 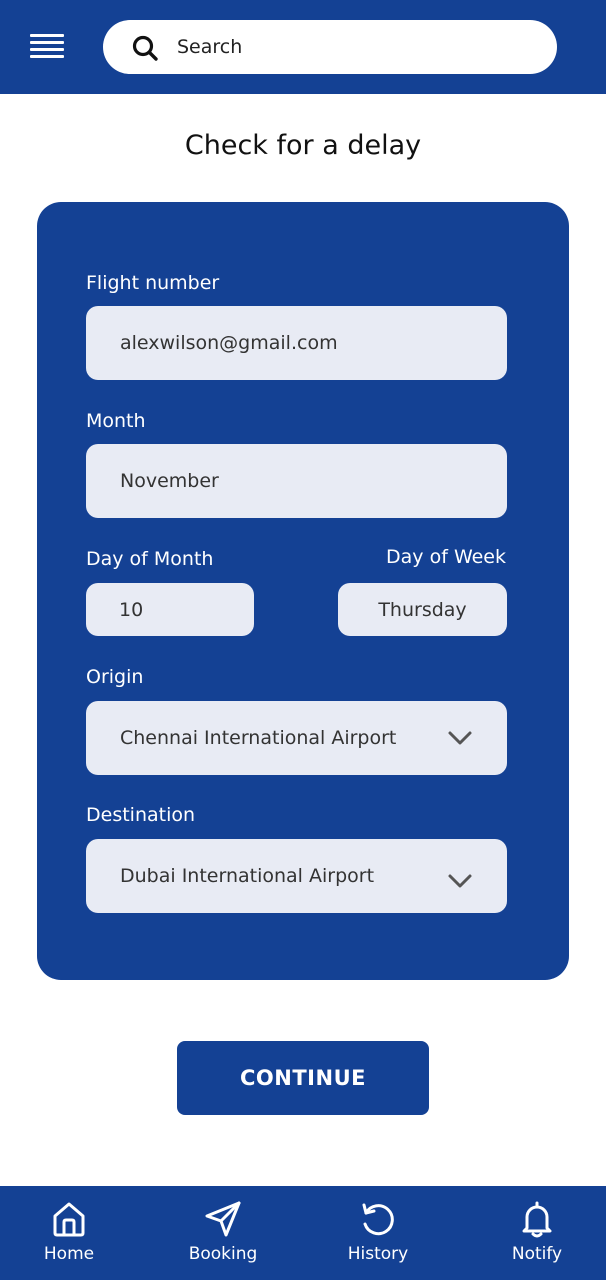 What do you see at coordinates (296, 481) in the screenshot?
I see `month-field: November` at bounding box center [296, 481].